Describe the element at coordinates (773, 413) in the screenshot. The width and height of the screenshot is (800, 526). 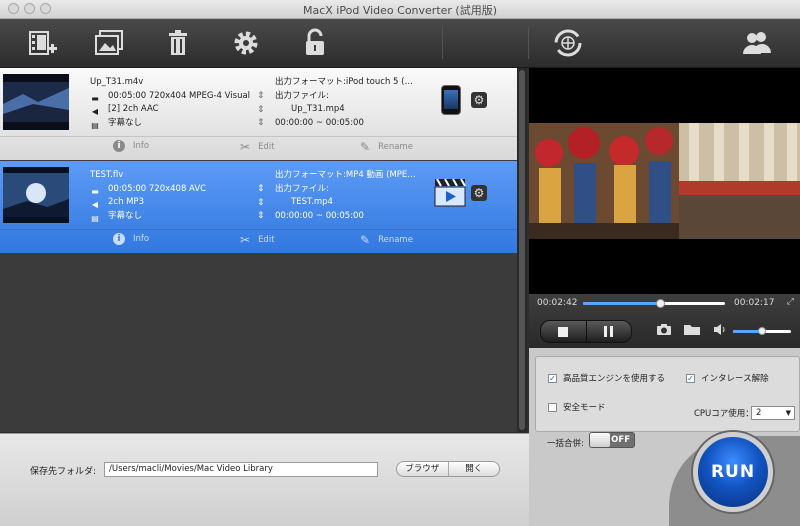
I see `cpu-core-select: 2 ▼` at that location.